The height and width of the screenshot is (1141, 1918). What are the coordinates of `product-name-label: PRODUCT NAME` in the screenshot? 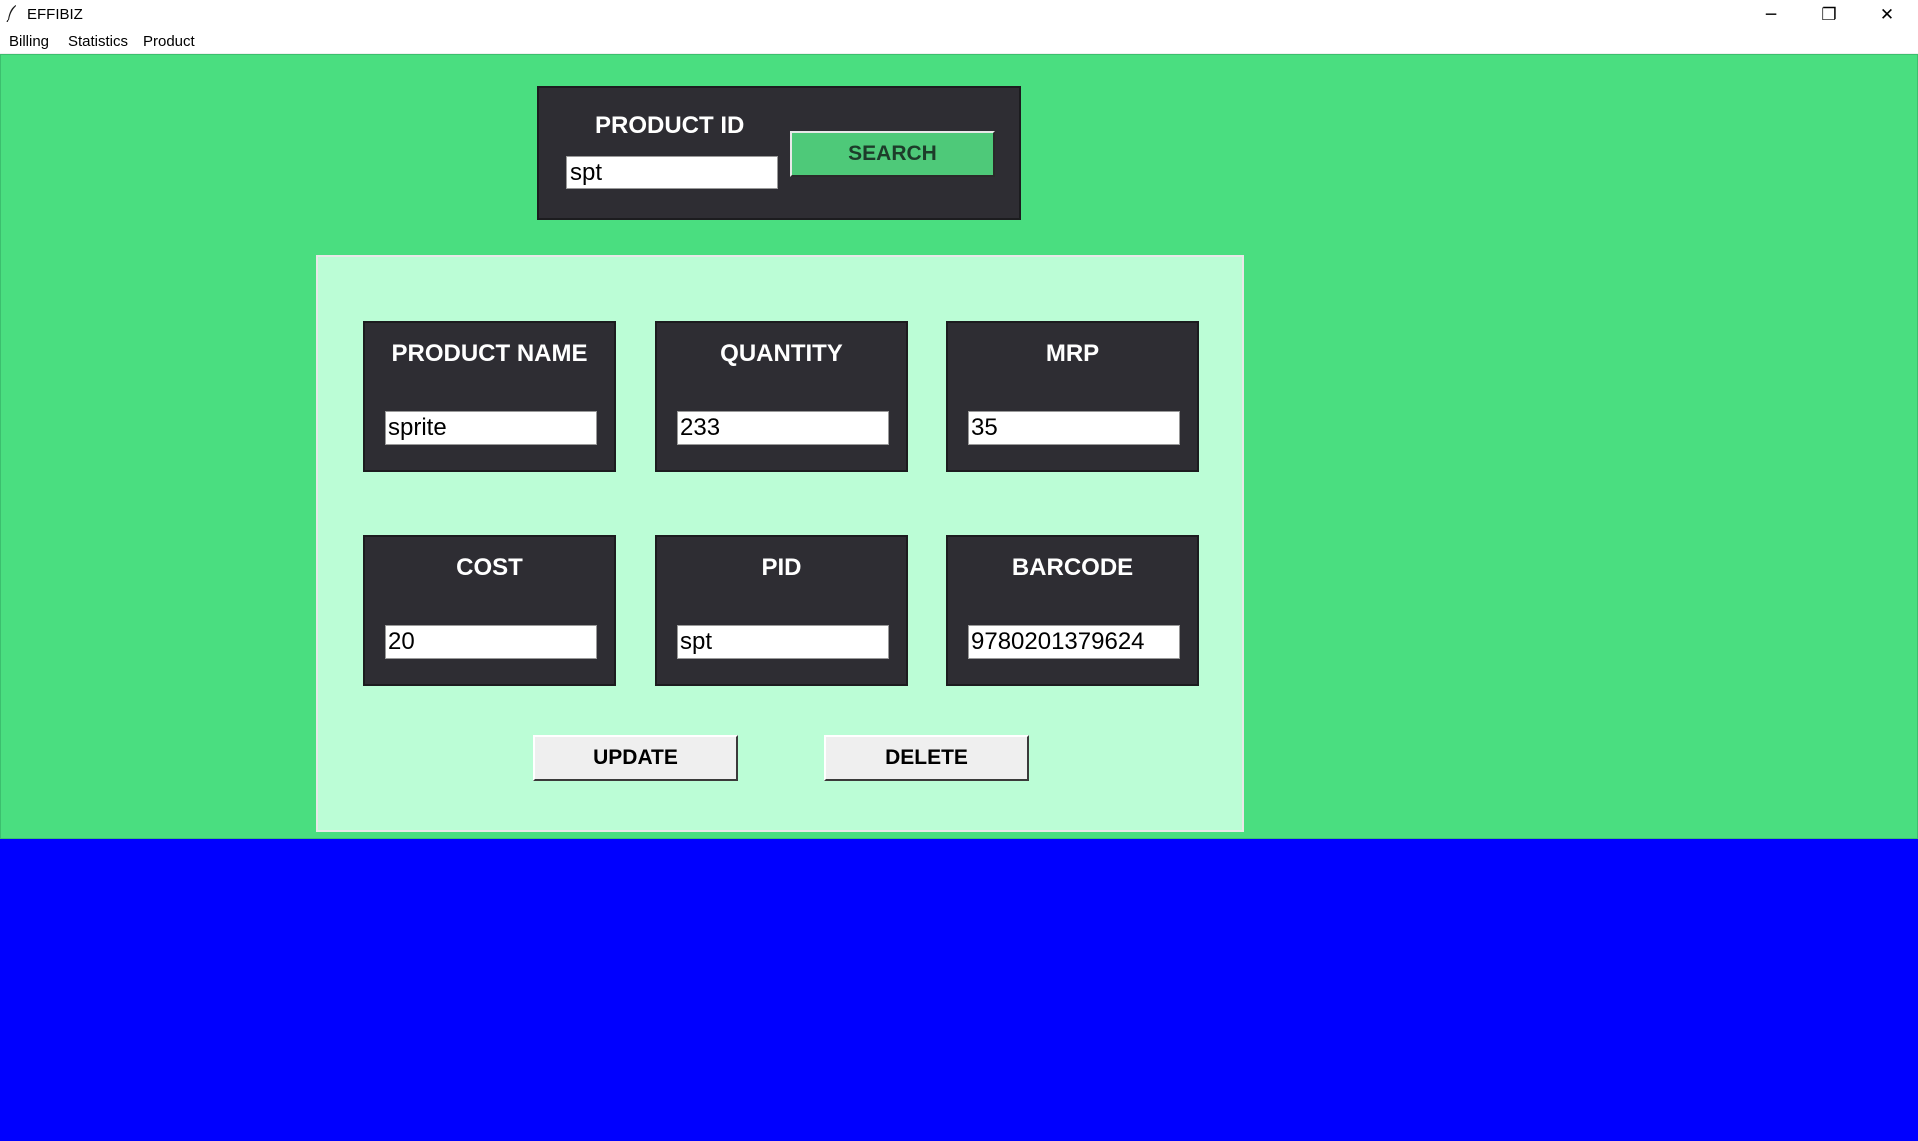 It's located at (489, 353).